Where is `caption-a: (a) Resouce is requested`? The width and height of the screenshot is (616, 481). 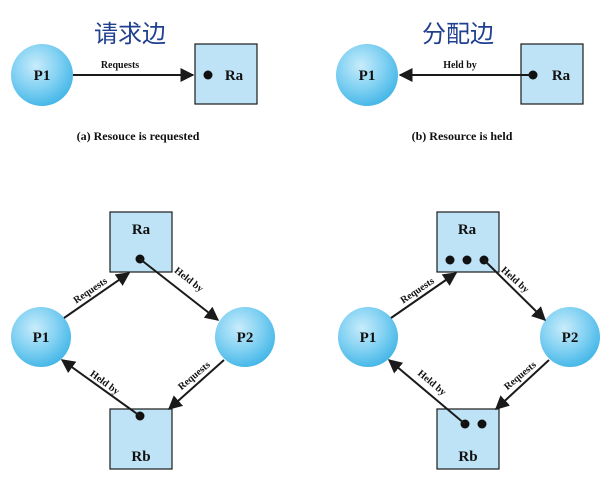 caption-a: (a) Resouce is requested is located at coordinates (138, 136).